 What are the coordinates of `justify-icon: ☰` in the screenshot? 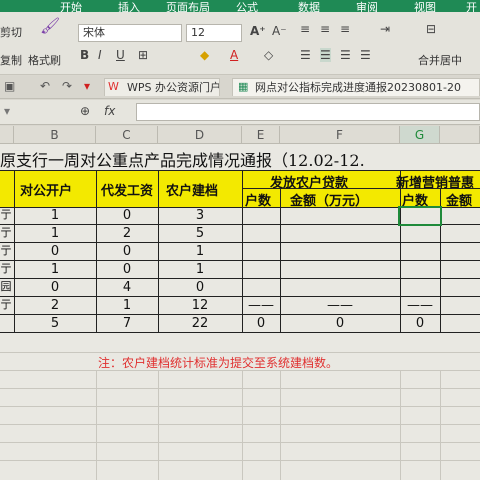 It's located at (365, 55).